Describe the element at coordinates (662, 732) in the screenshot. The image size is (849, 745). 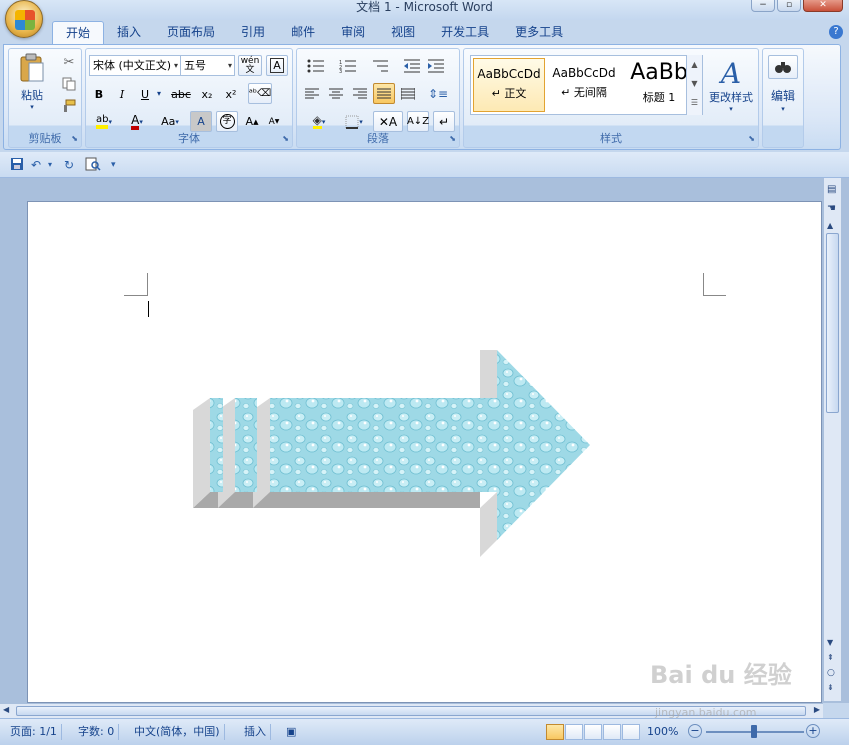
I see `zoom-level: 100%` at that location.